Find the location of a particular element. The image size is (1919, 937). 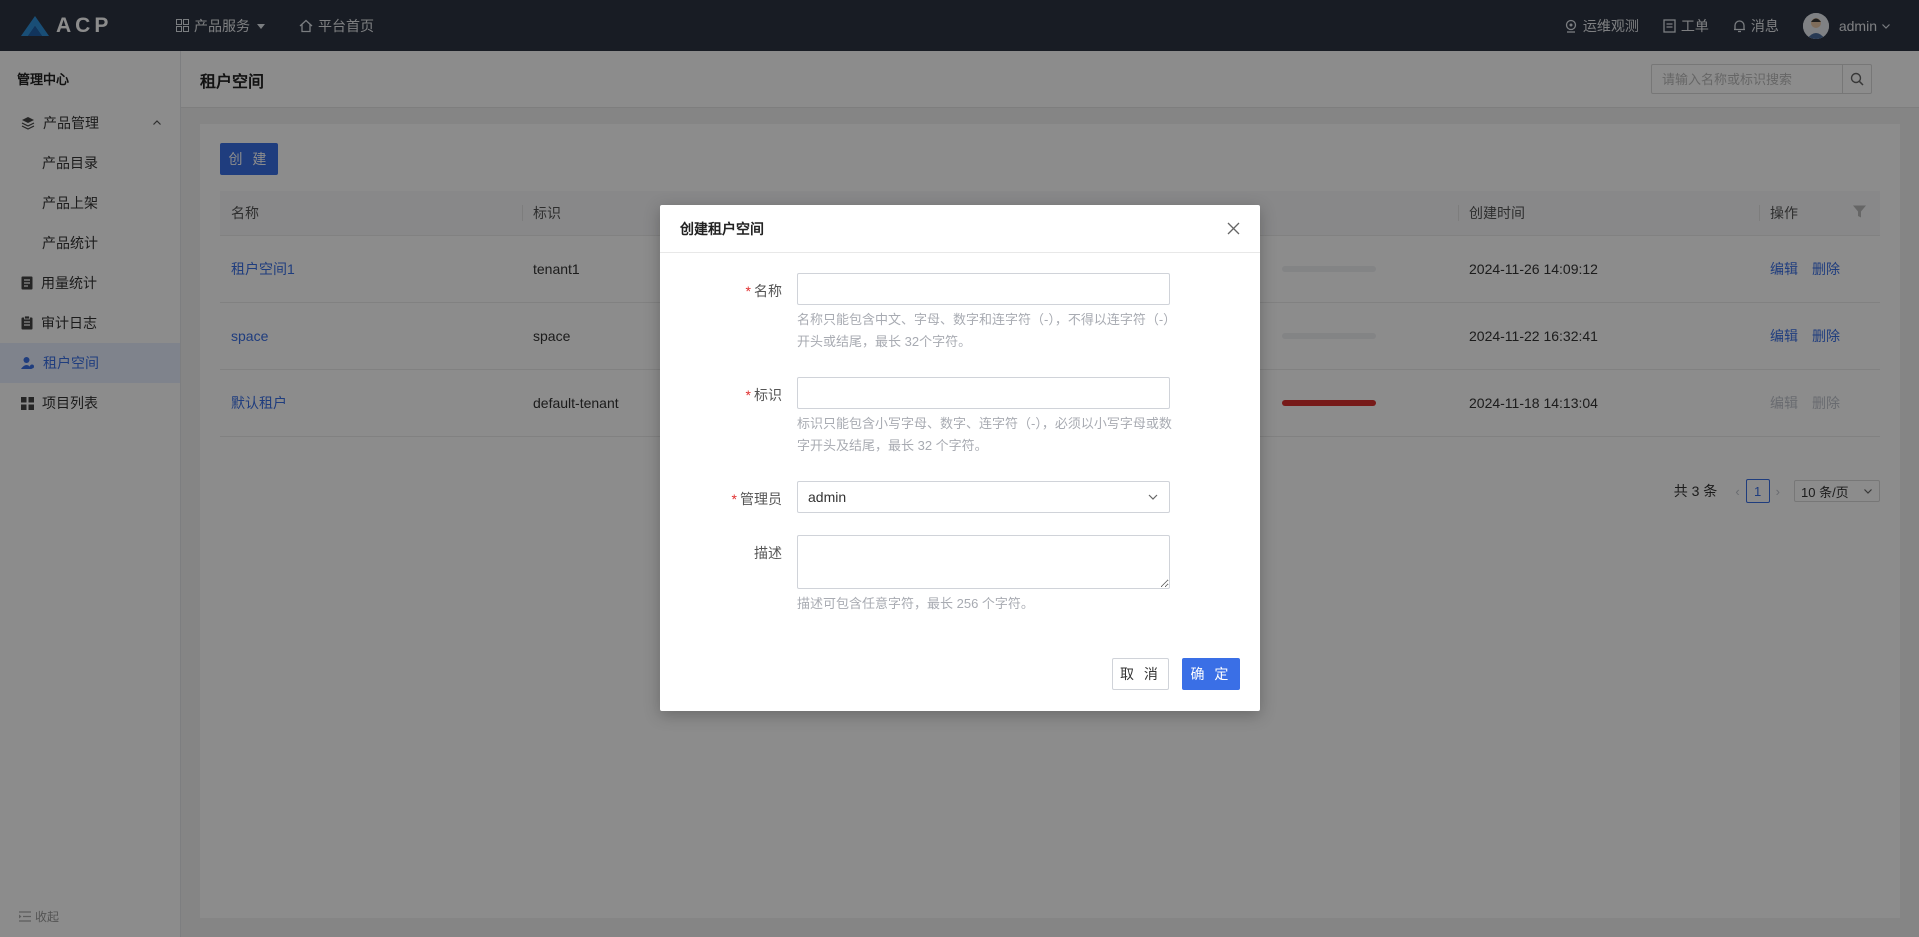

chevron-down-icon is located at coordinates (1153, 497).